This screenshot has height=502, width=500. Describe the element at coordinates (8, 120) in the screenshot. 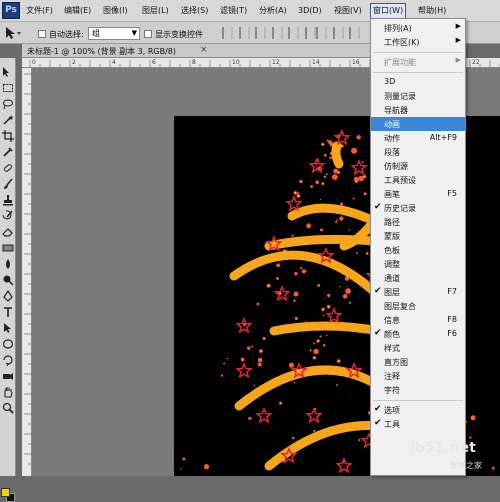

I see `magic-wand-tool-icon` at that location.